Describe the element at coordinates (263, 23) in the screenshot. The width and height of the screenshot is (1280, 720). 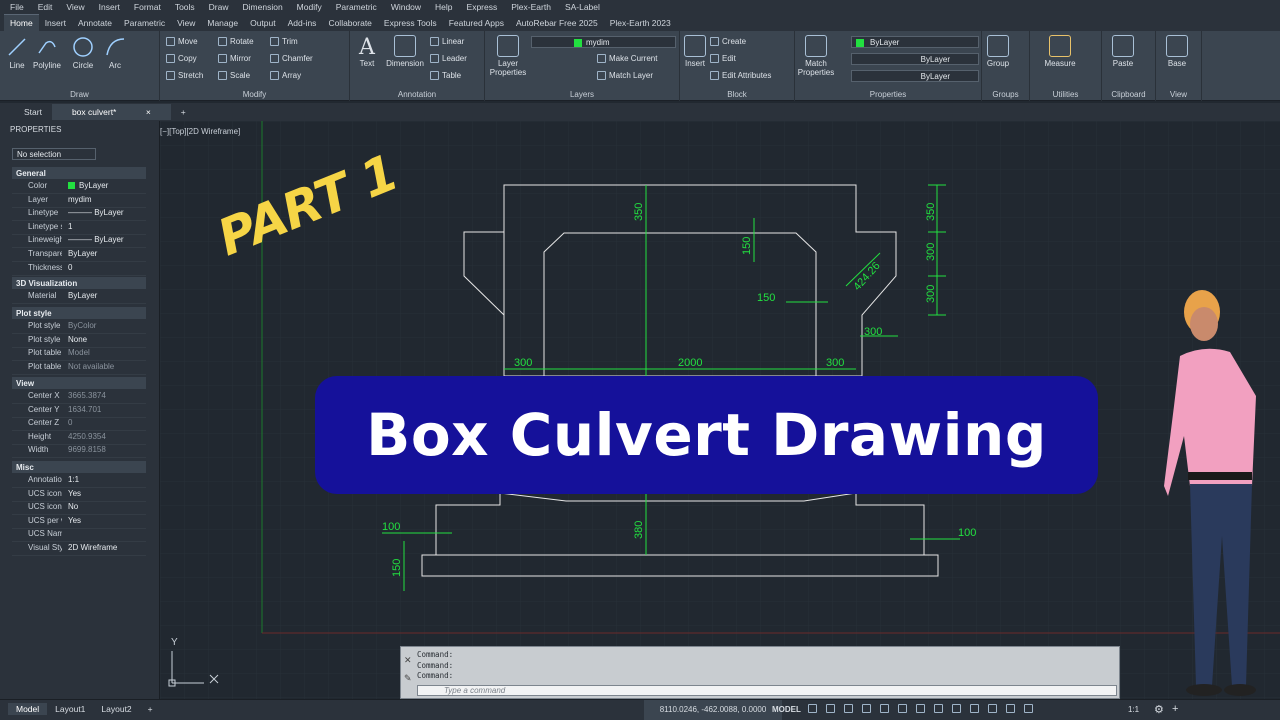
I see `tab-output: Output` at that location.